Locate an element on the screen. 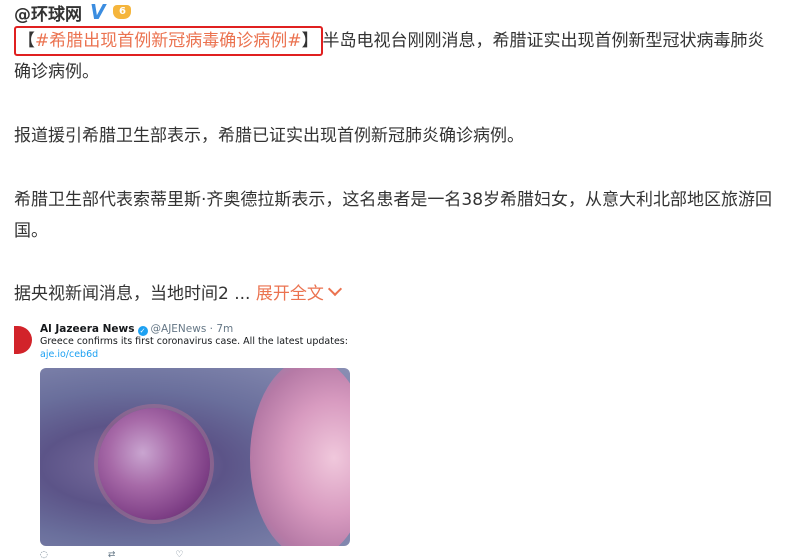 This screenshot has height=560, width=787. expand-full-text-link: 展开全文 is located at coordinates (299, 292).